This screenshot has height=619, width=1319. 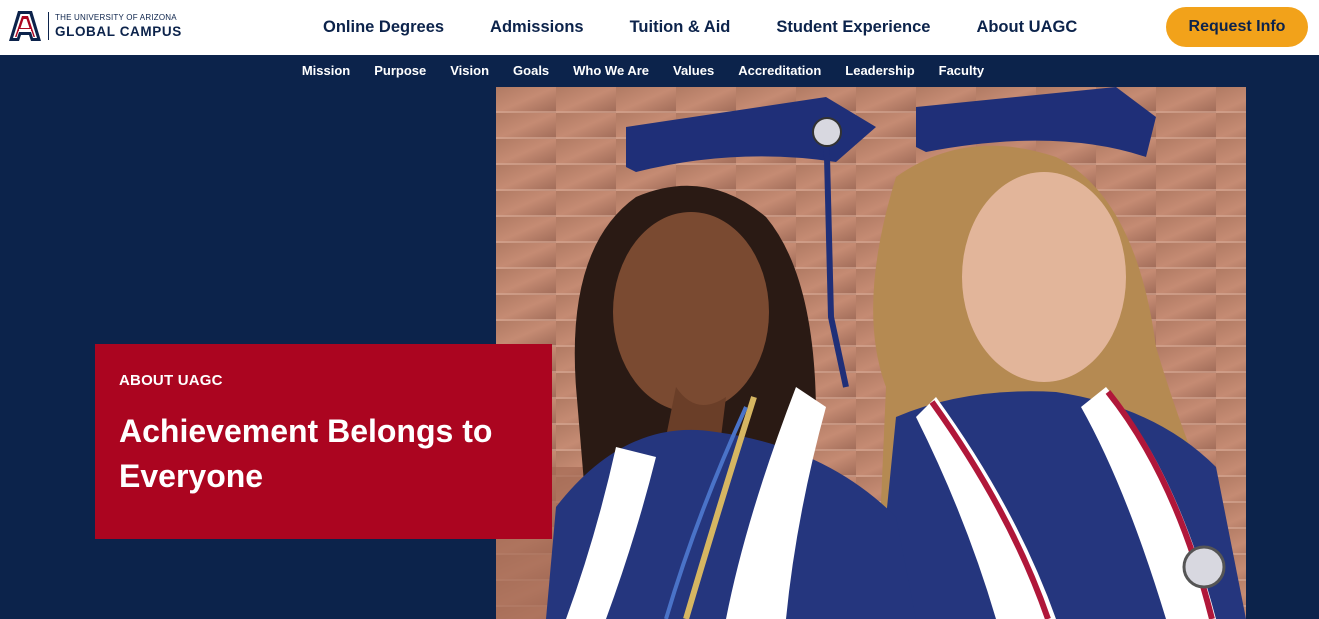 I want to click on logo-university-text: THE UNIVERSITY OF ARIZONA, so click(x=116, y=17).